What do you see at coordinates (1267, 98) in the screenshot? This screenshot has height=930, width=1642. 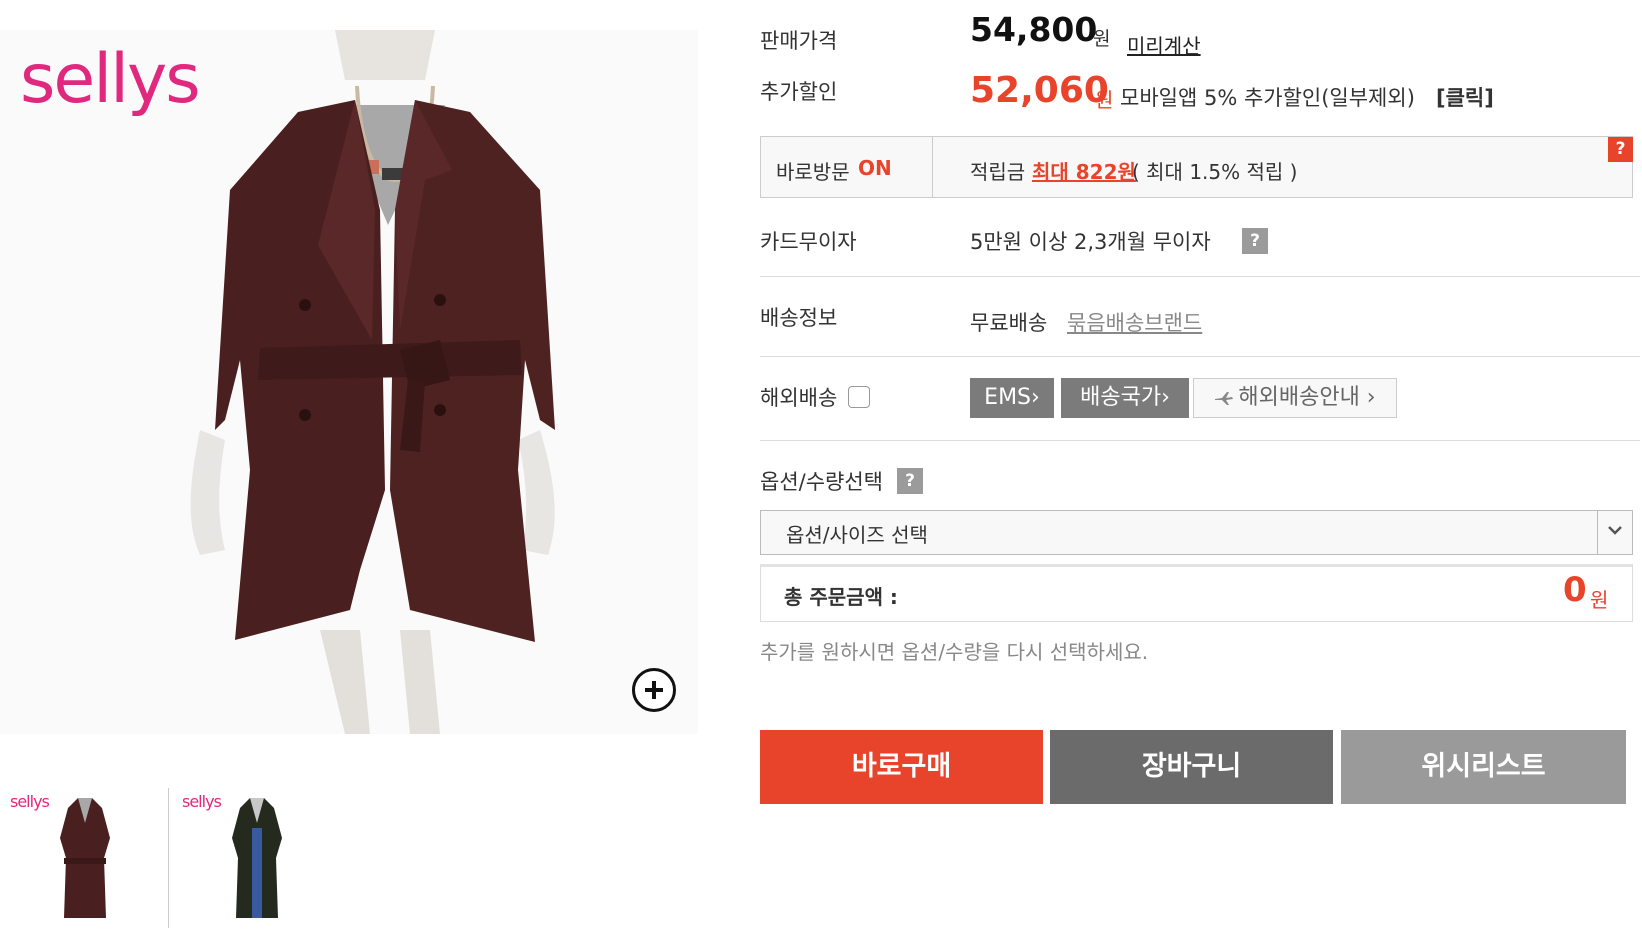 I see `discount-description: 모바일앱 5% 추가할인(일부제외)` at bounding box center [1267, 98].